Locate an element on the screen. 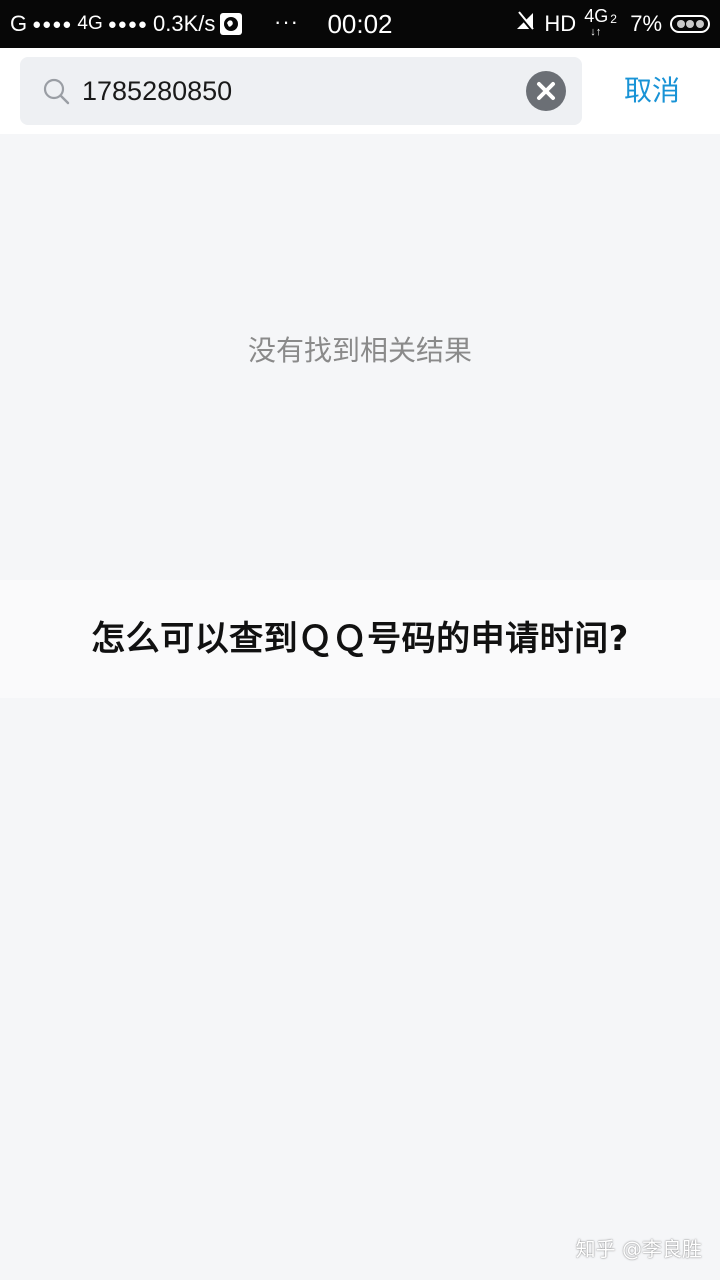 The height and width of the screenshot is (1280, 720). network-sub-label: 2 is located at coordinates (613, 19).